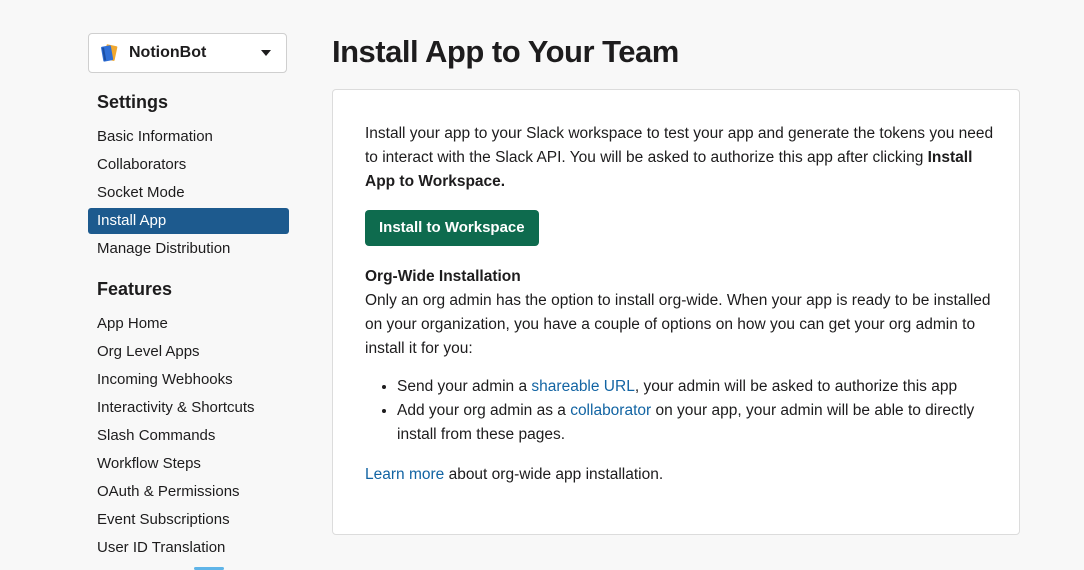 This screenshot has height=570, width=1084. I want to click on page-title: Install App to Your Team, so click(505, 51).